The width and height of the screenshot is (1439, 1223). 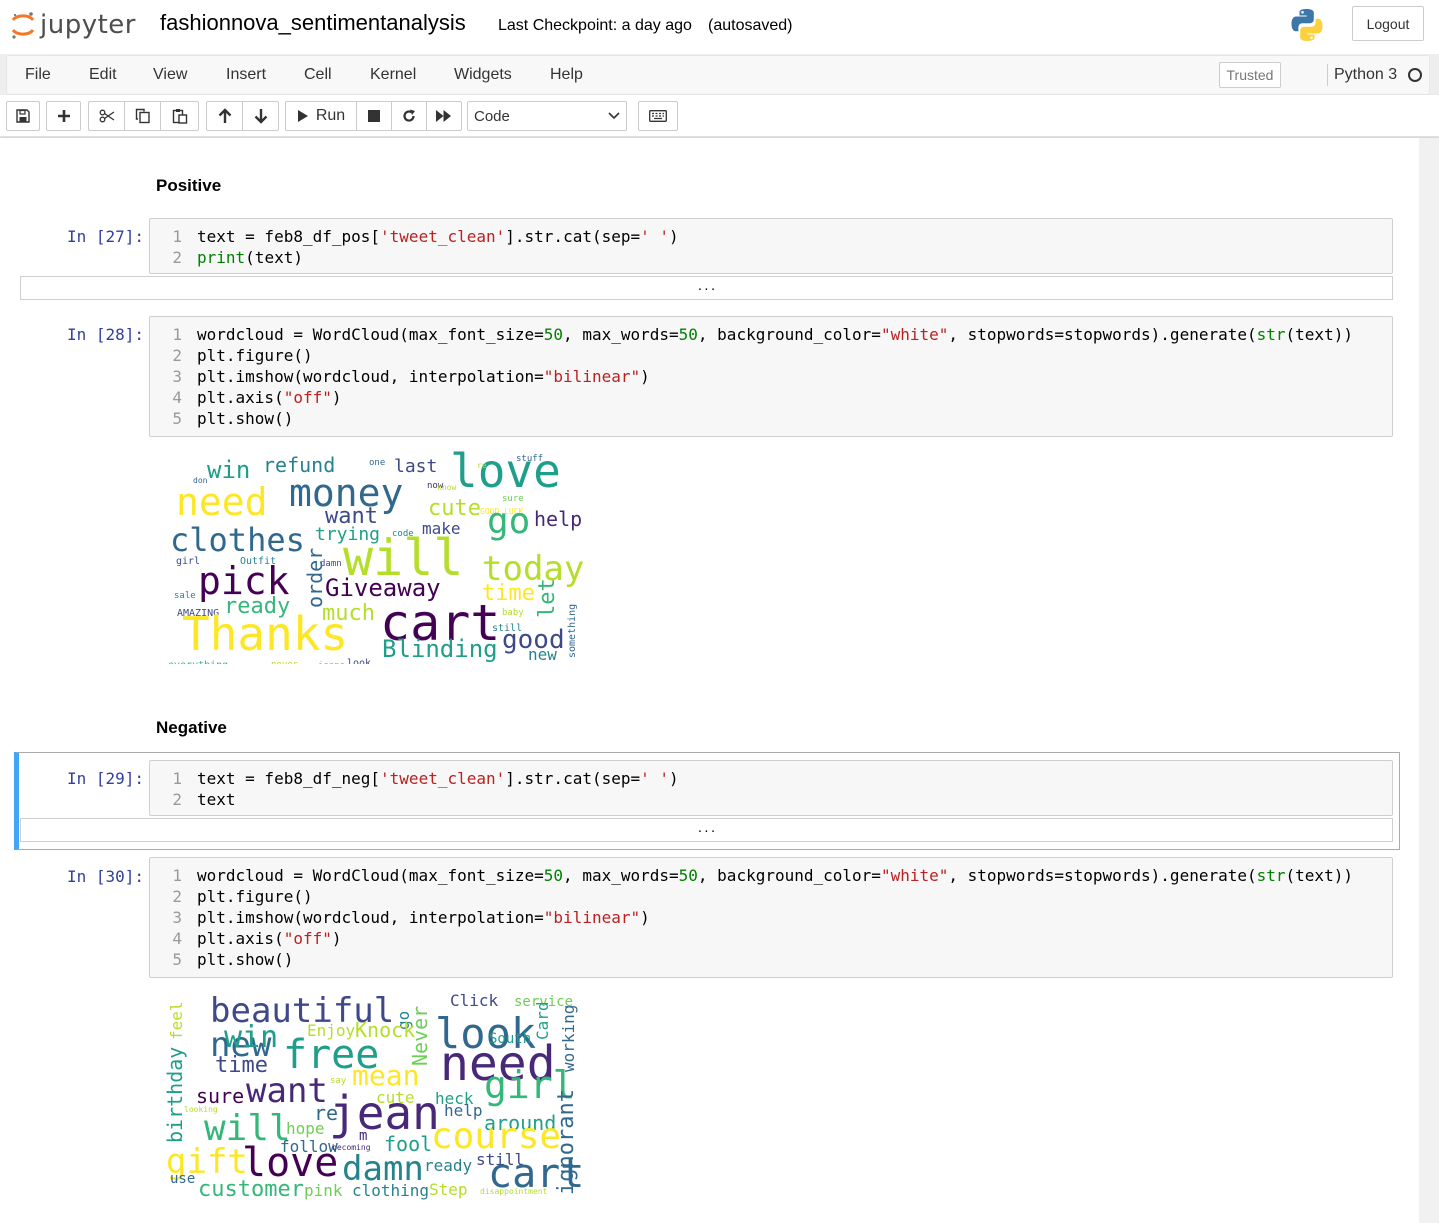 I want to click on positive-heading: Positive, so click(x=188, y=186).